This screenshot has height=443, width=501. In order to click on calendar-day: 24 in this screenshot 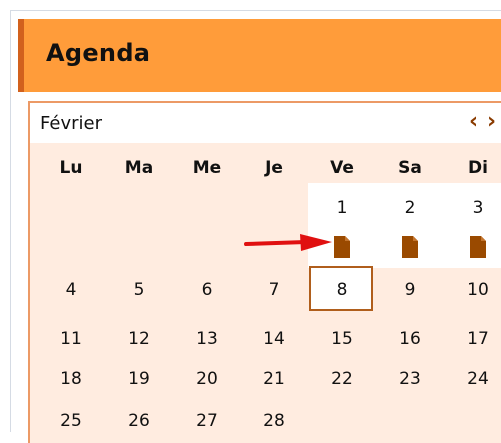, I will do `click(474, 379)`.